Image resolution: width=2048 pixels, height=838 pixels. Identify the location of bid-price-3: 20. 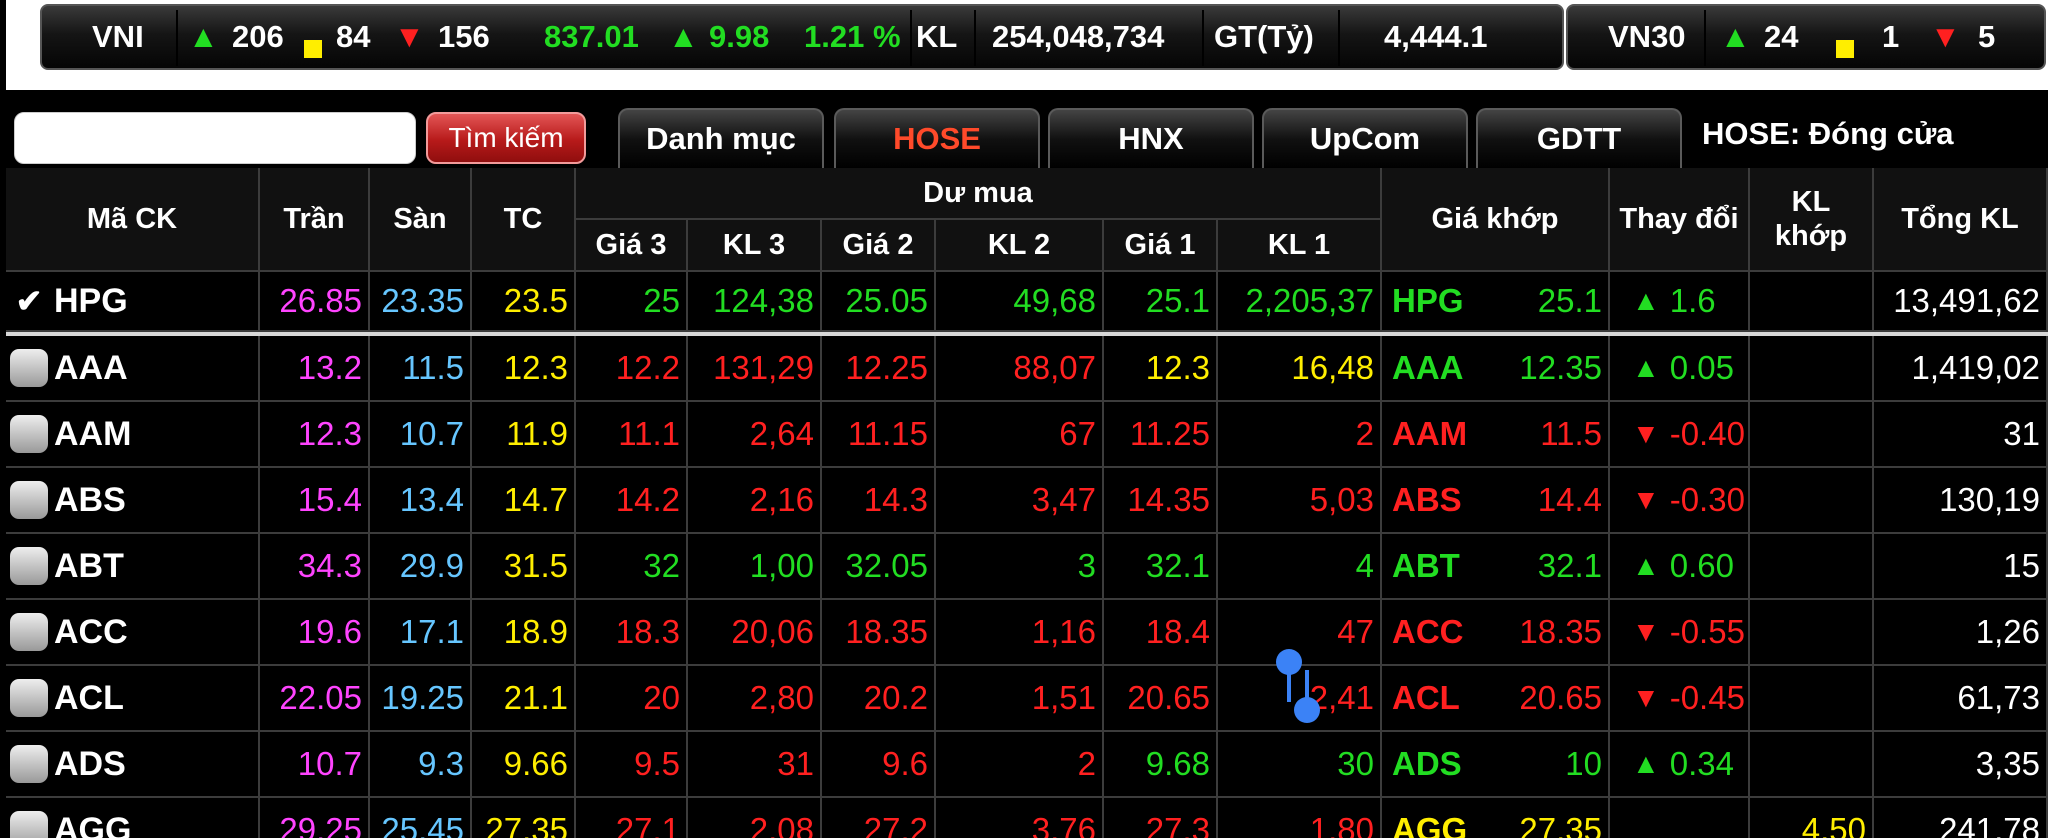
(632, 699).